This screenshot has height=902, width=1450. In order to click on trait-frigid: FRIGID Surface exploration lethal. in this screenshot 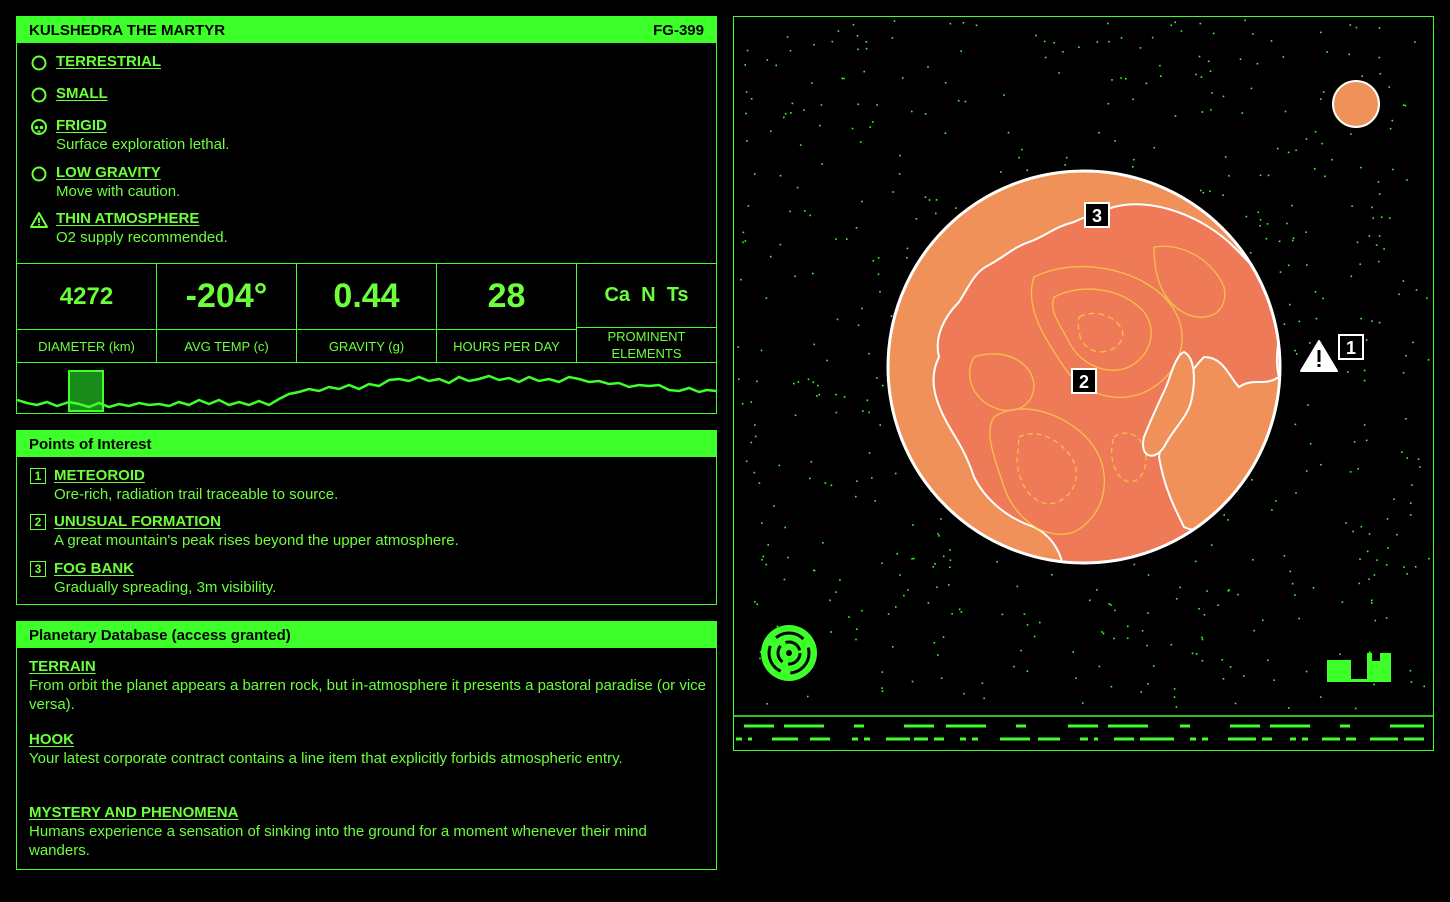, I will do `click(123, 140)`.